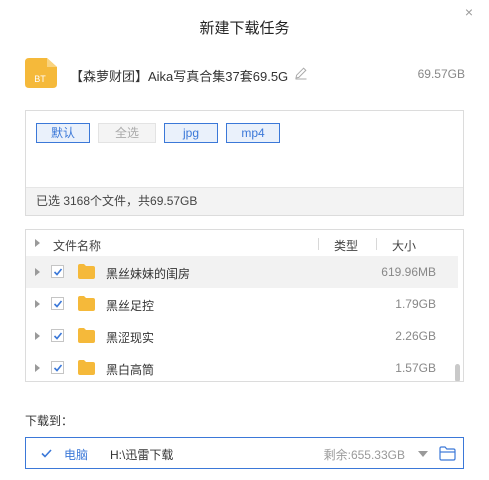 The height and width of the screenshot is (480, 489). I want to click on list-item: 黑丝足控 1.79GB, so click(242, 304).